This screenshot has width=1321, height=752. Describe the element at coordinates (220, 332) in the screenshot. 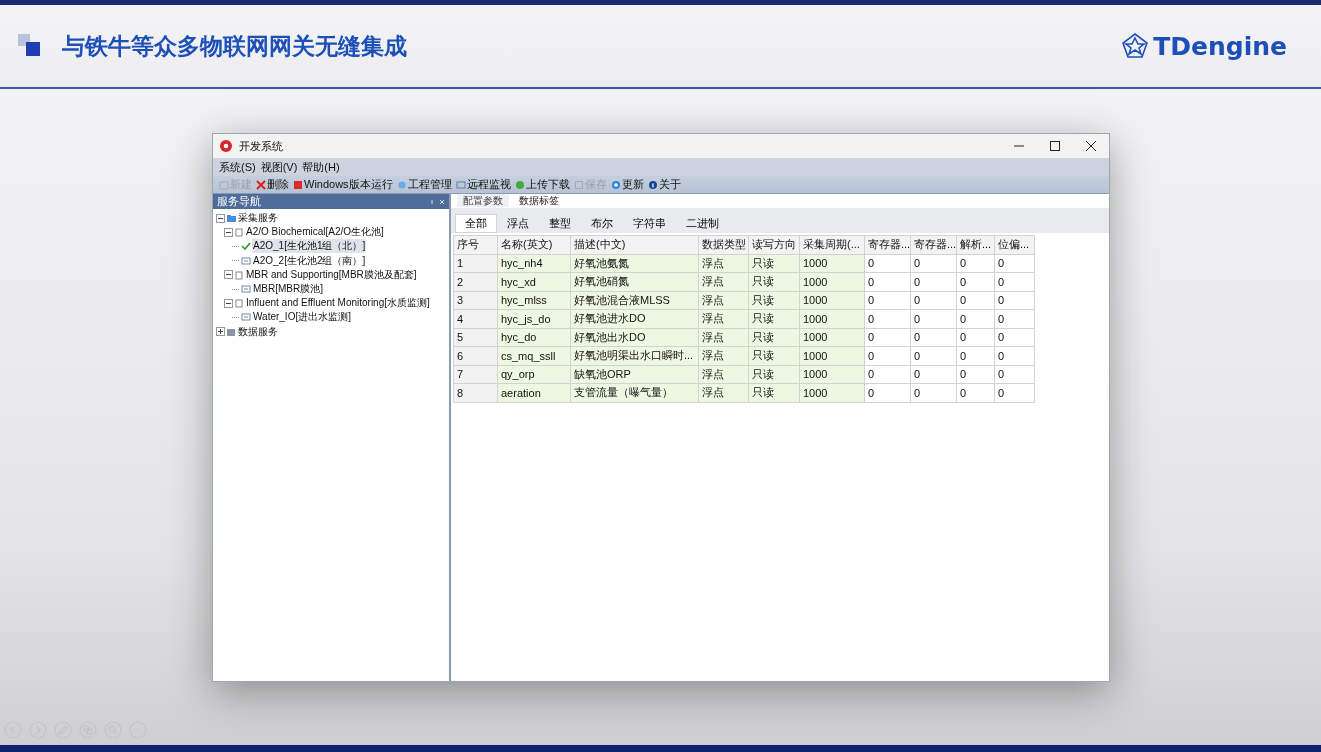

I see `expand-icon` at that location.